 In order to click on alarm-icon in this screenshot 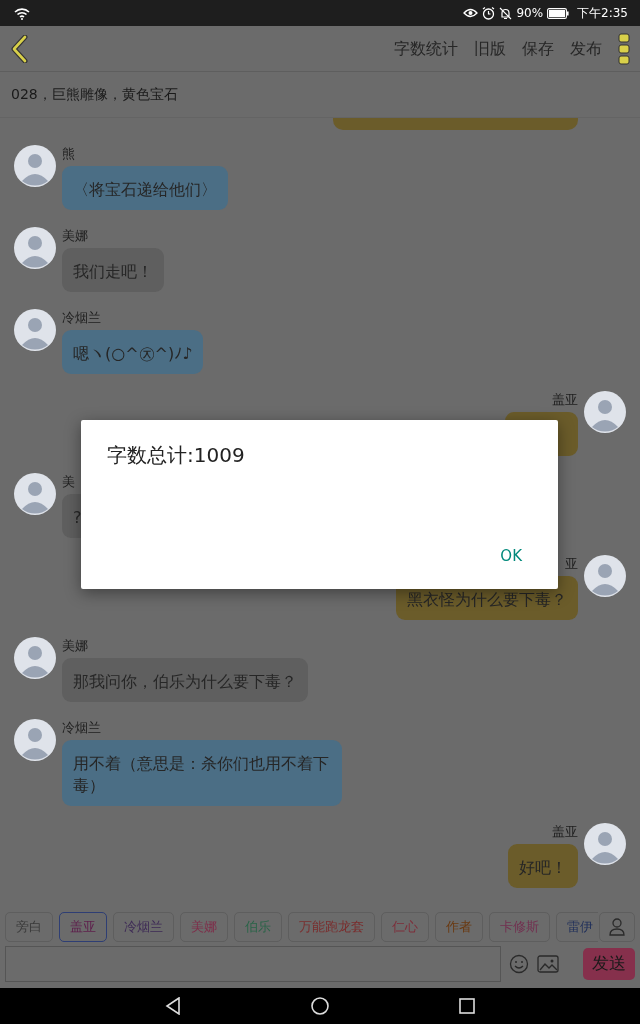, I will do `click(489, 13)`.